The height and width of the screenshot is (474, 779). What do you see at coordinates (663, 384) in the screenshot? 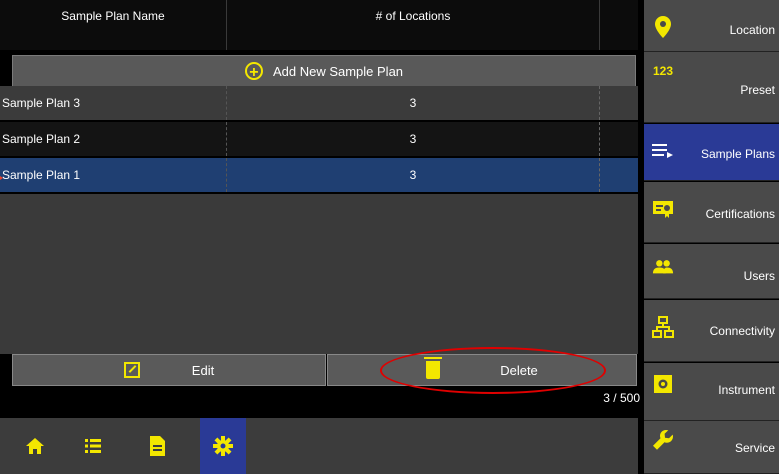
I see `instrument-icon` at bounding box center [663, 384].